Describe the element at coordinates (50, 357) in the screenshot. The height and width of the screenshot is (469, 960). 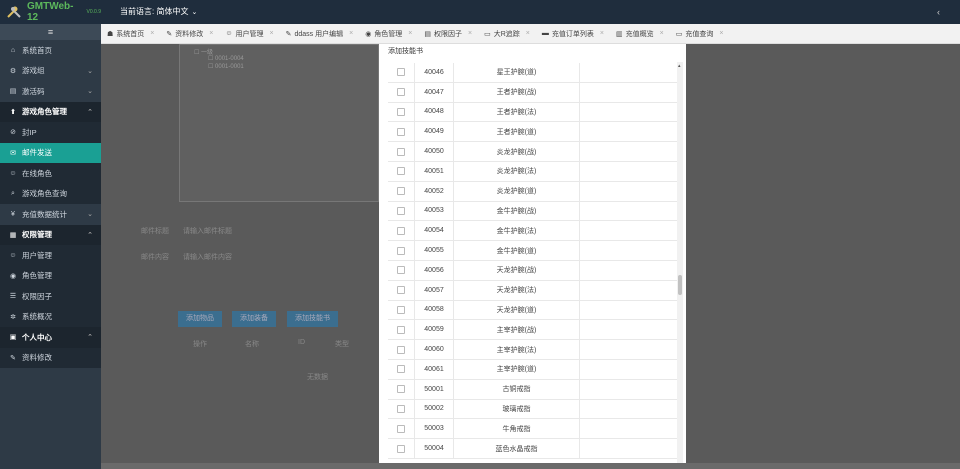
I see `sidebar-item: ✎ 资料修改` at that location.